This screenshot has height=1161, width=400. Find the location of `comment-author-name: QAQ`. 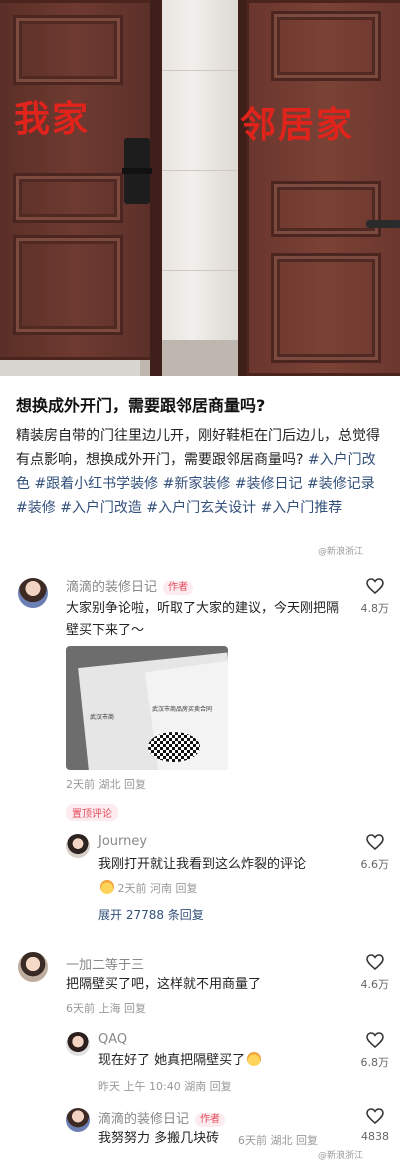

comment-author-name: QAQ is located at coordinates (112, 1039).